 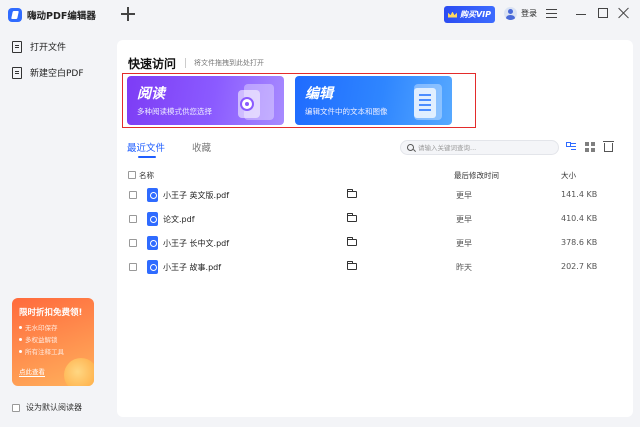 I want to click on default-reader-label: 设为默认阅读器, so click(x=54, y=407).